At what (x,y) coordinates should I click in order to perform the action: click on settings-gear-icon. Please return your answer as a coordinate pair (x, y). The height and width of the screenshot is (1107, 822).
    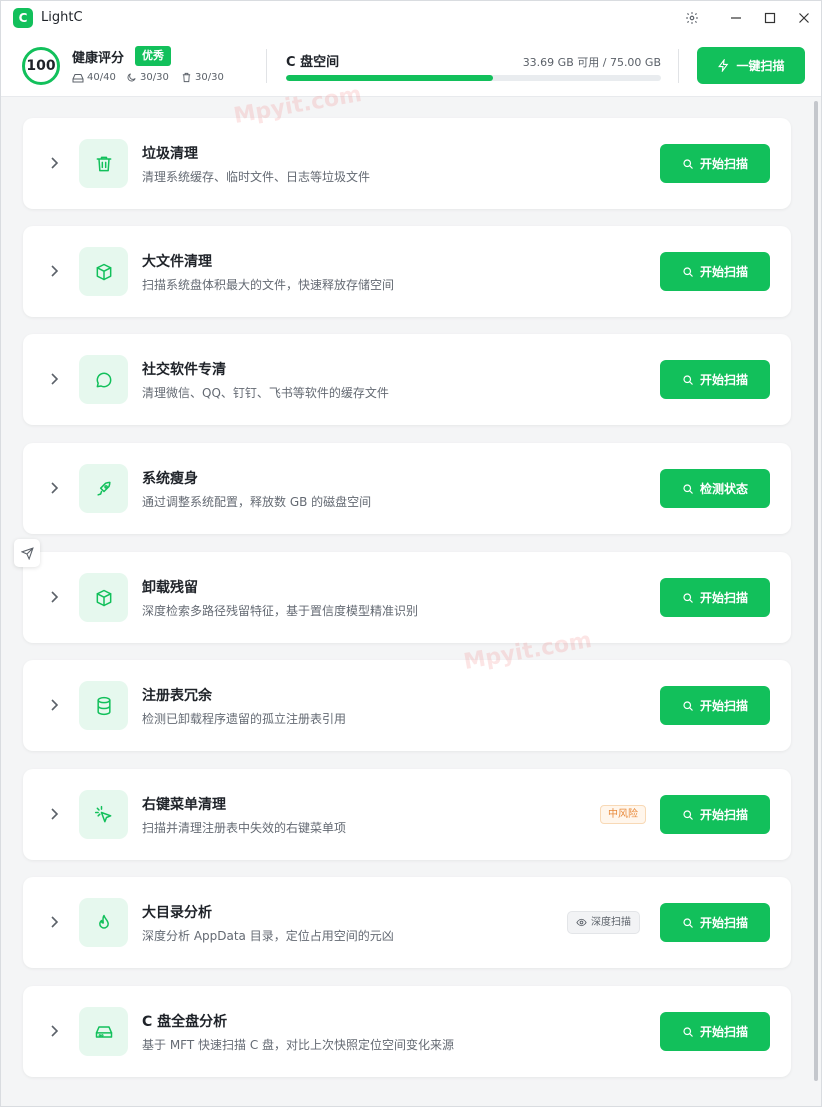
    Looking at the image, I should click on (692, 18).